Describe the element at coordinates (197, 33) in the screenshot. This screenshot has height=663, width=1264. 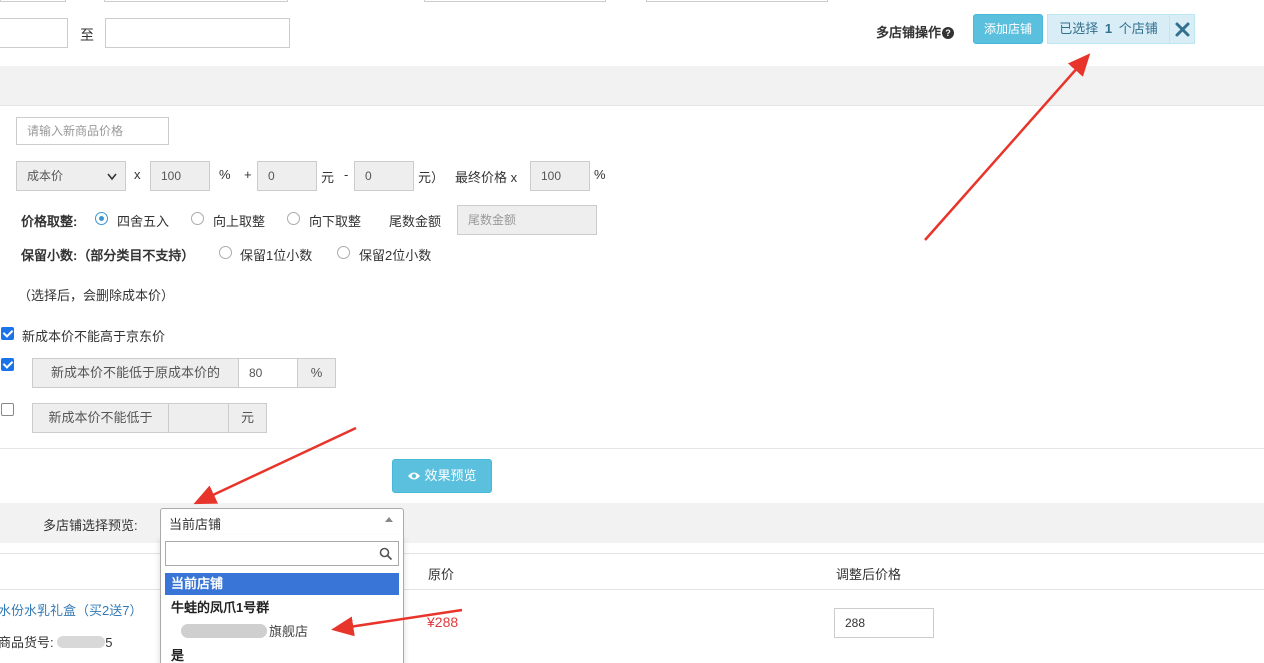
I see `range-end-input` at that location.